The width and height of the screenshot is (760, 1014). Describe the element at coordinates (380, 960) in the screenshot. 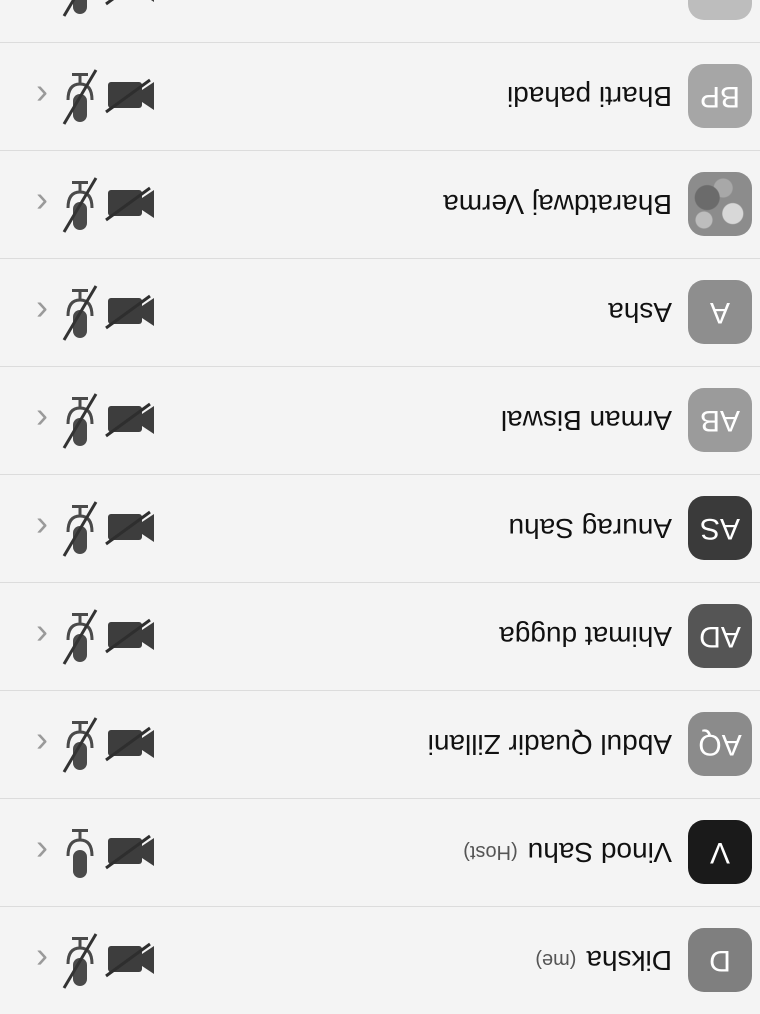

I see `participant-row: D Diksha (me) ‹` at that location.